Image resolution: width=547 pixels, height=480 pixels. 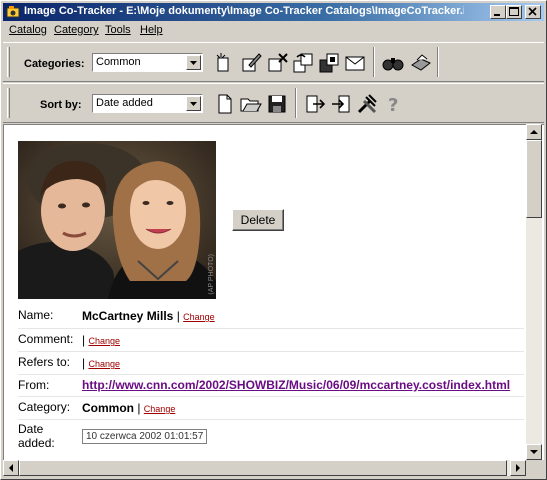 I want to click on scroll-corner, so click(x=534, y=468).